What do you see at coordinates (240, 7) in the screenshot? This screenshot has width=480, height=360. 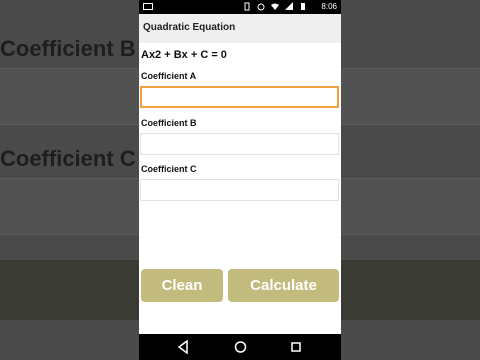 I see `status-bar: 8:06` at bounding box center [240, 7].